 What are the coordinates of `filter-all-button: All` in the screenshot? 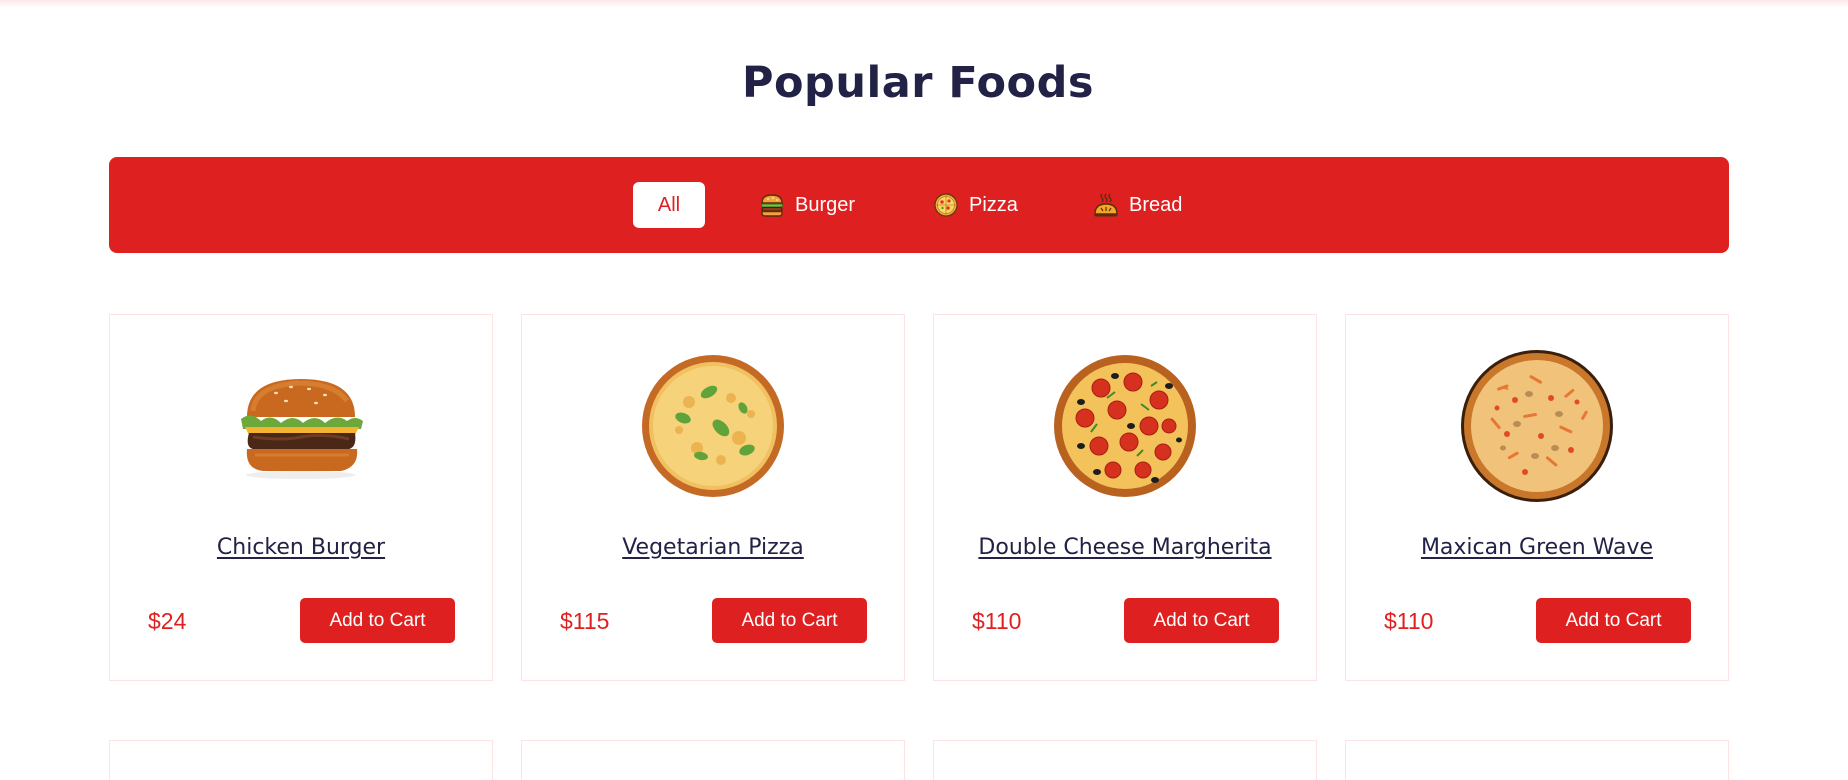 It's located at (669, 205).